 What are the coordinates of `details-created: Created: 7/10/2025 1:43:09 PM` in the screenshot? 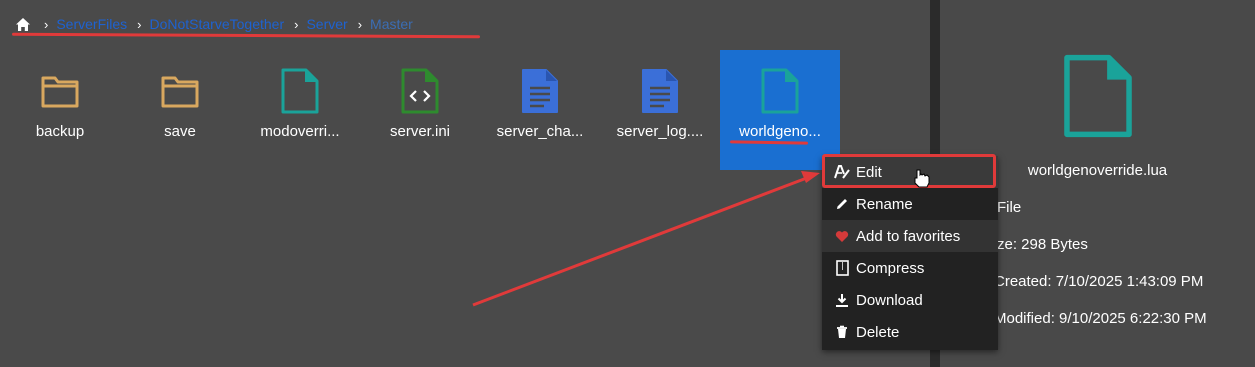 It's located at (1099, 281).